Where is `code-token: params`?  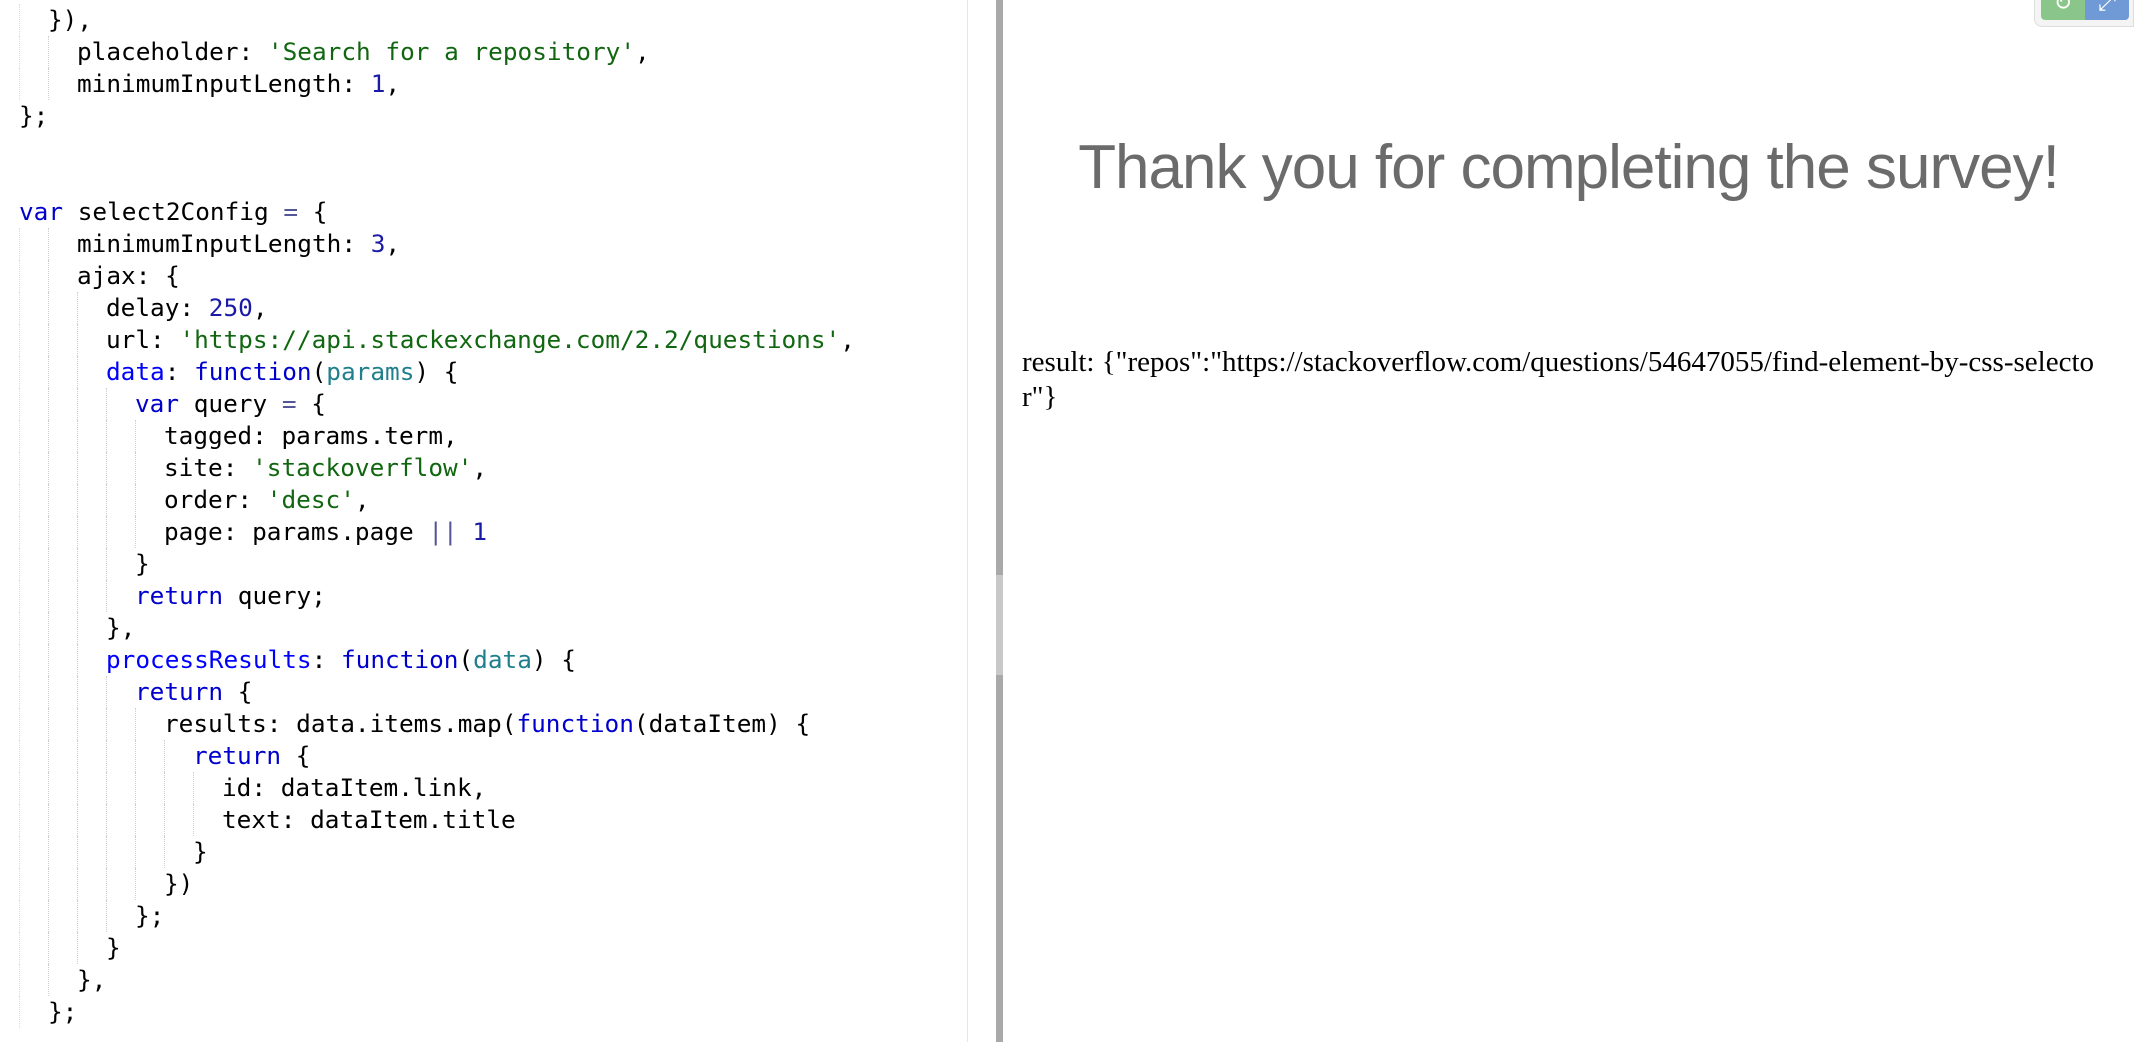
code-token: params is located at coordinates (370, 371).